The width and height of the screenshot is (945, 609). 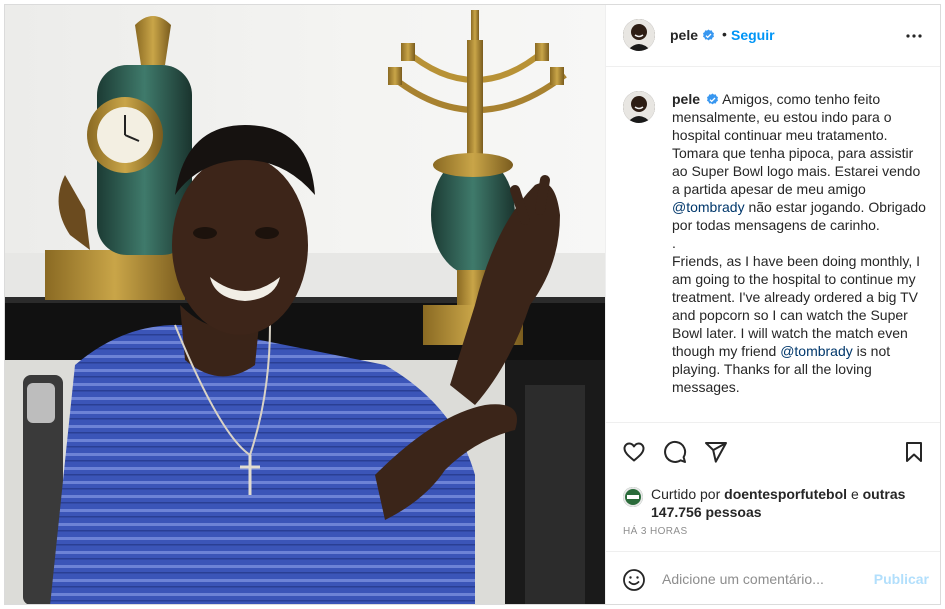 What do you see at coordinates (816, 351) in the screenshot?
I see `mention-link-en: @tombrady` at bounding box center [816, 351].